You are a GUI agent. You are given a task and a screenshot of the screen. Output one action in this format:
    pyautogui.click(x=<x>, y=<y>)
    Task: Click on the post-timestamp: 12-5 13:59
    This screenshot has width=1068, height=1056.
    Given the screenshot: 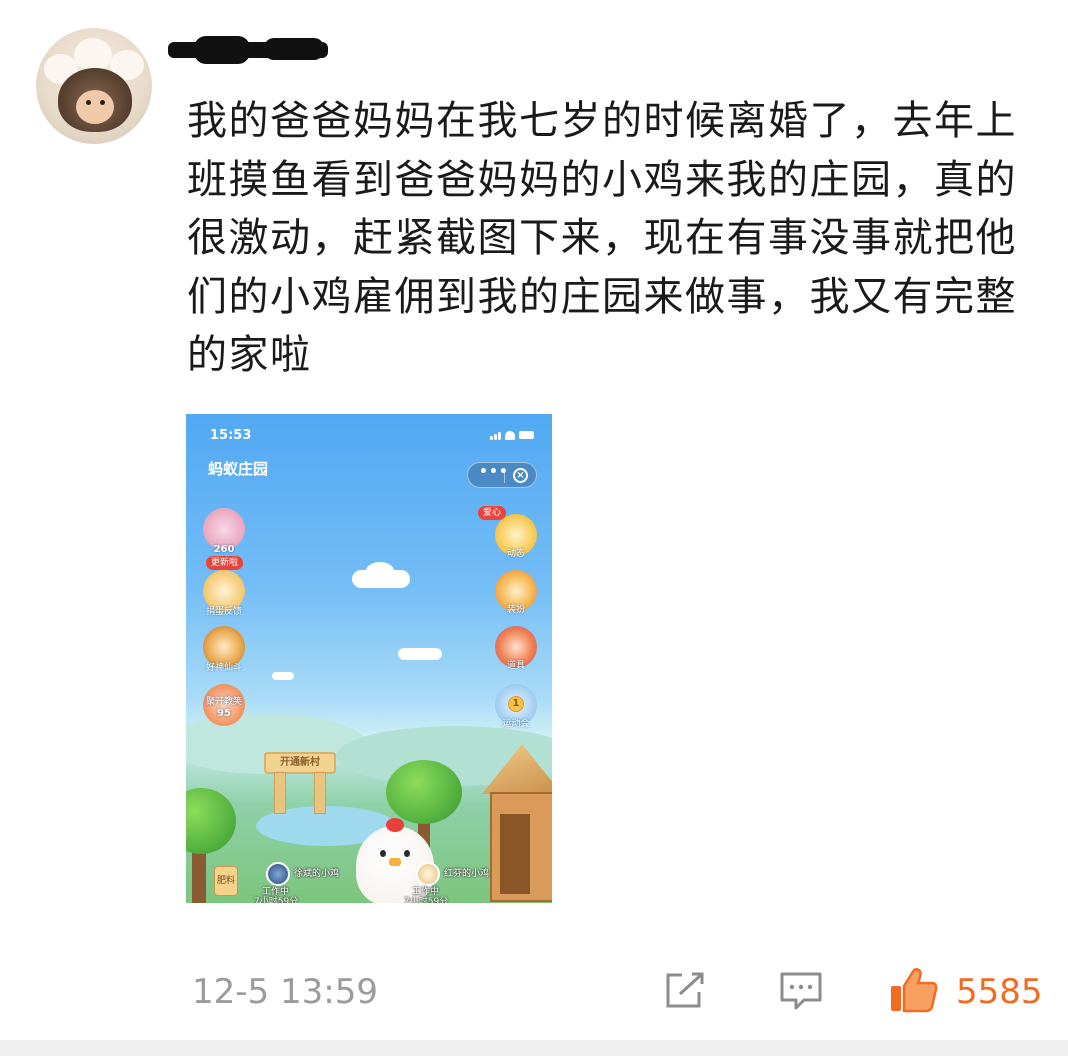 What is the action you would take?
    pyautogui.click(x=285, y=992)
    